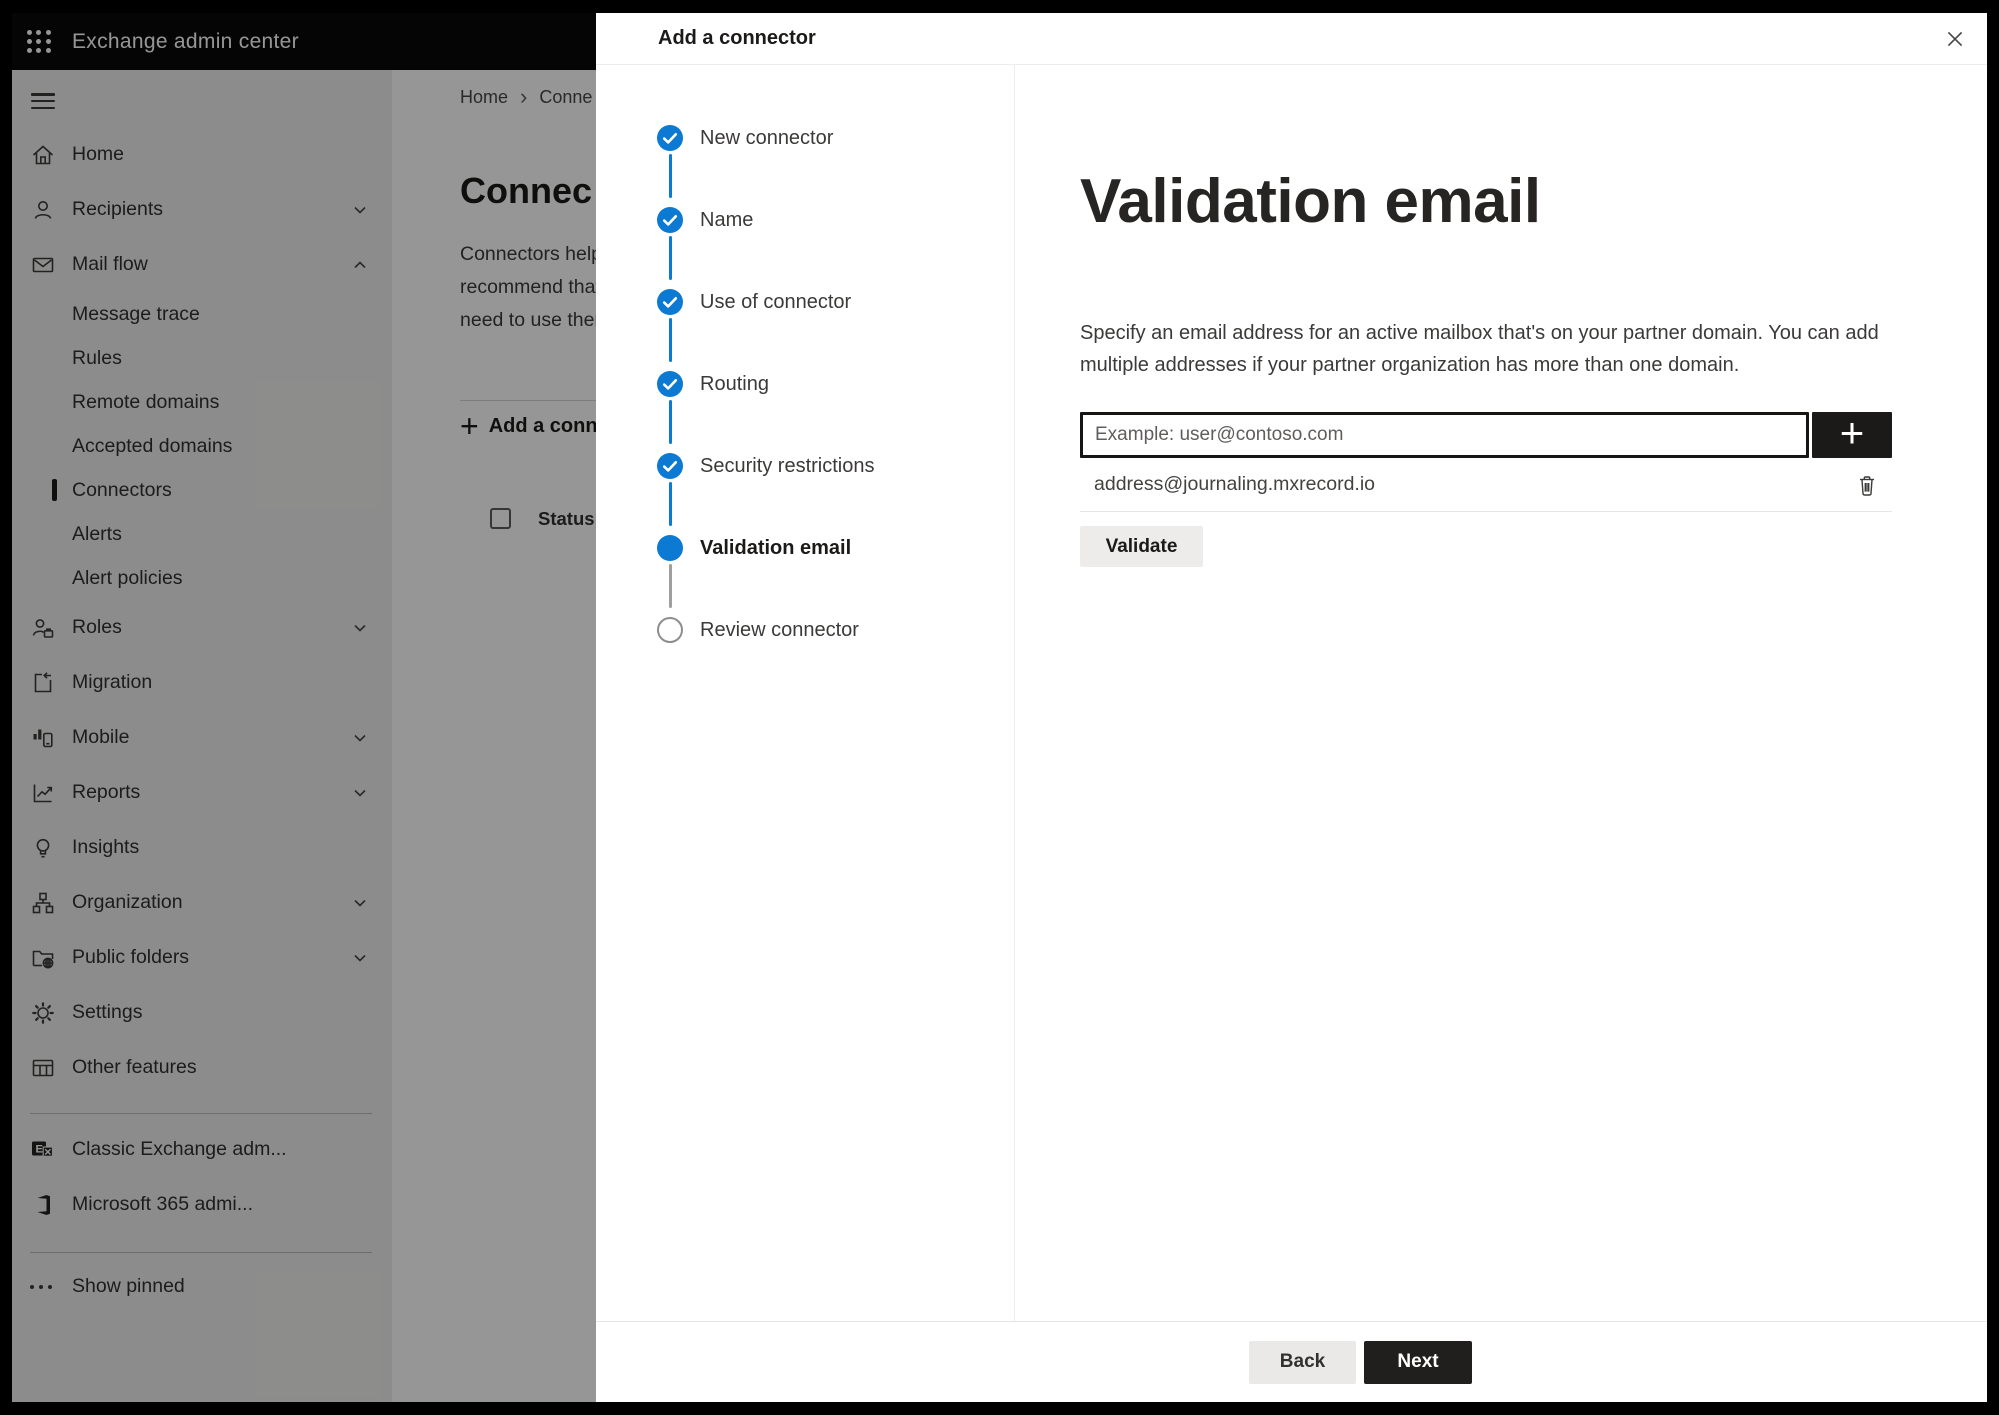  I want to click on delete-address-button, so click(1867, 485).